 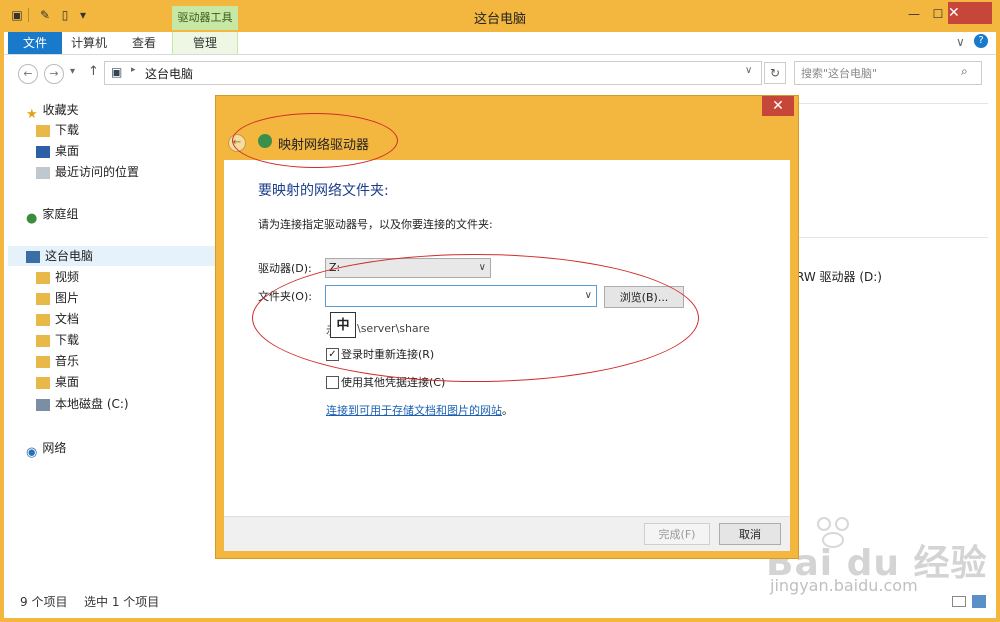 I want to click on tab-manage: 管理, so click(x=205, y=43).